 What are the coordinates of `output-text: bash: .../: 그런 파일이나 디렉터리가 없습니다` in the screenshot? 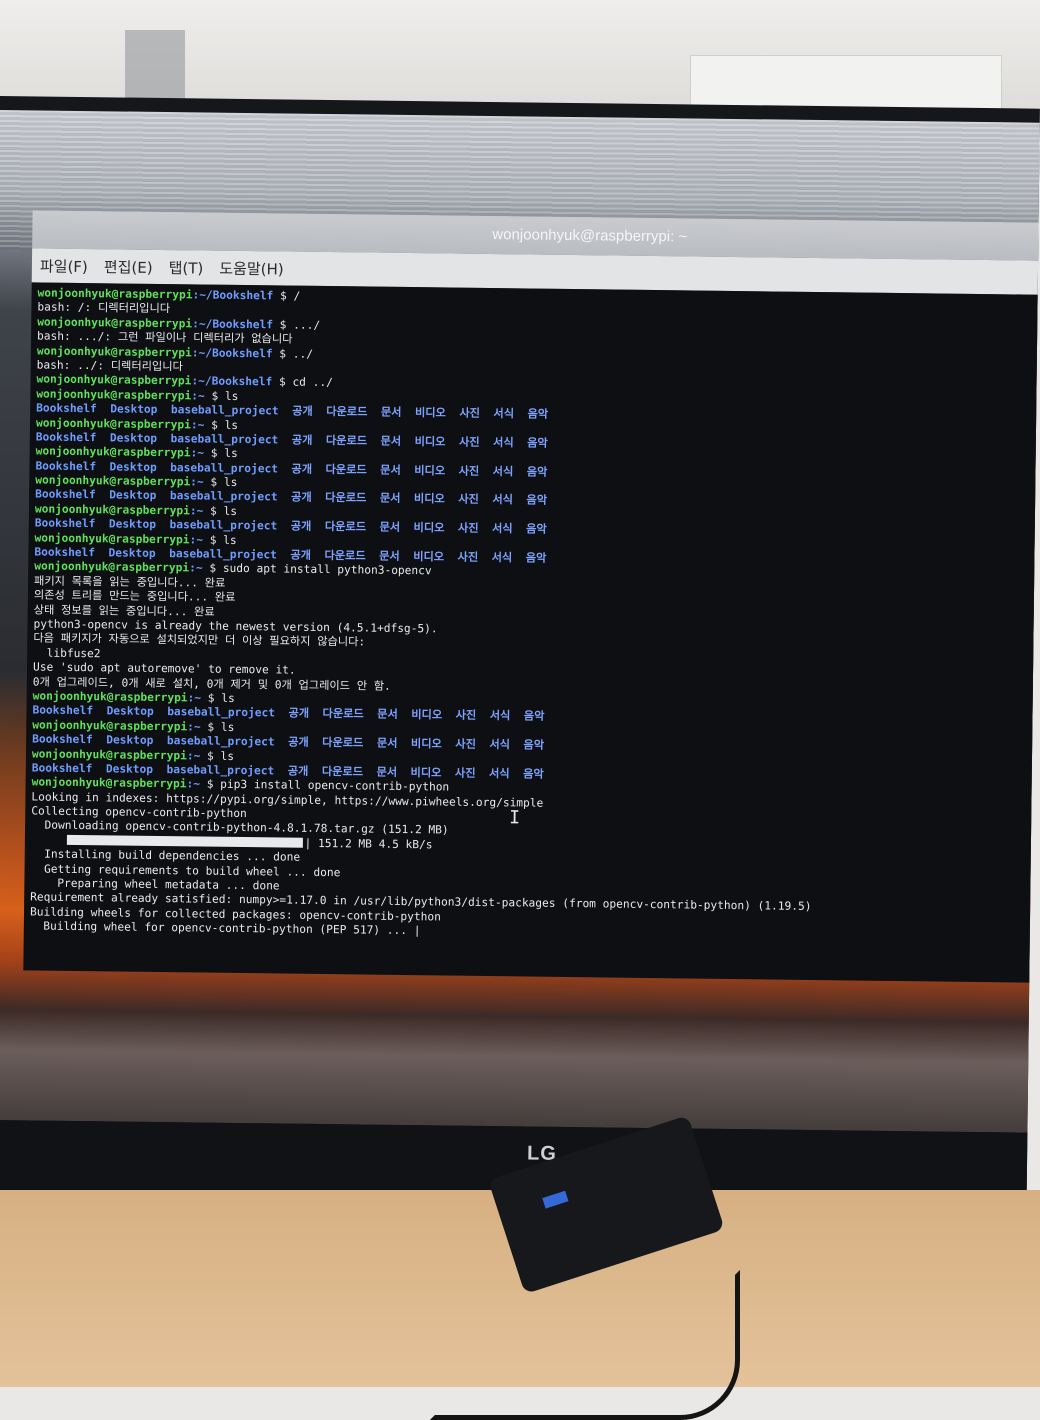 It's located at (164, 337).